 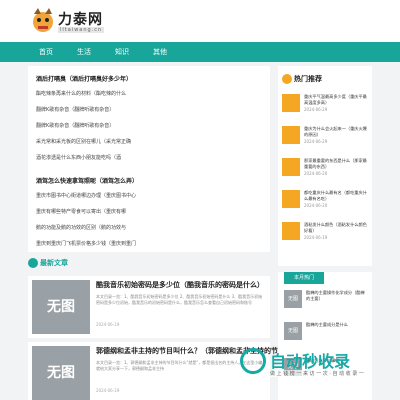 What do you see at coordinates (336, 100) in the screenshot?
I see `hot-item-title: 重庆平气温最高多少度（重庆平最高温度多高）` at bounding box center [336, 100].